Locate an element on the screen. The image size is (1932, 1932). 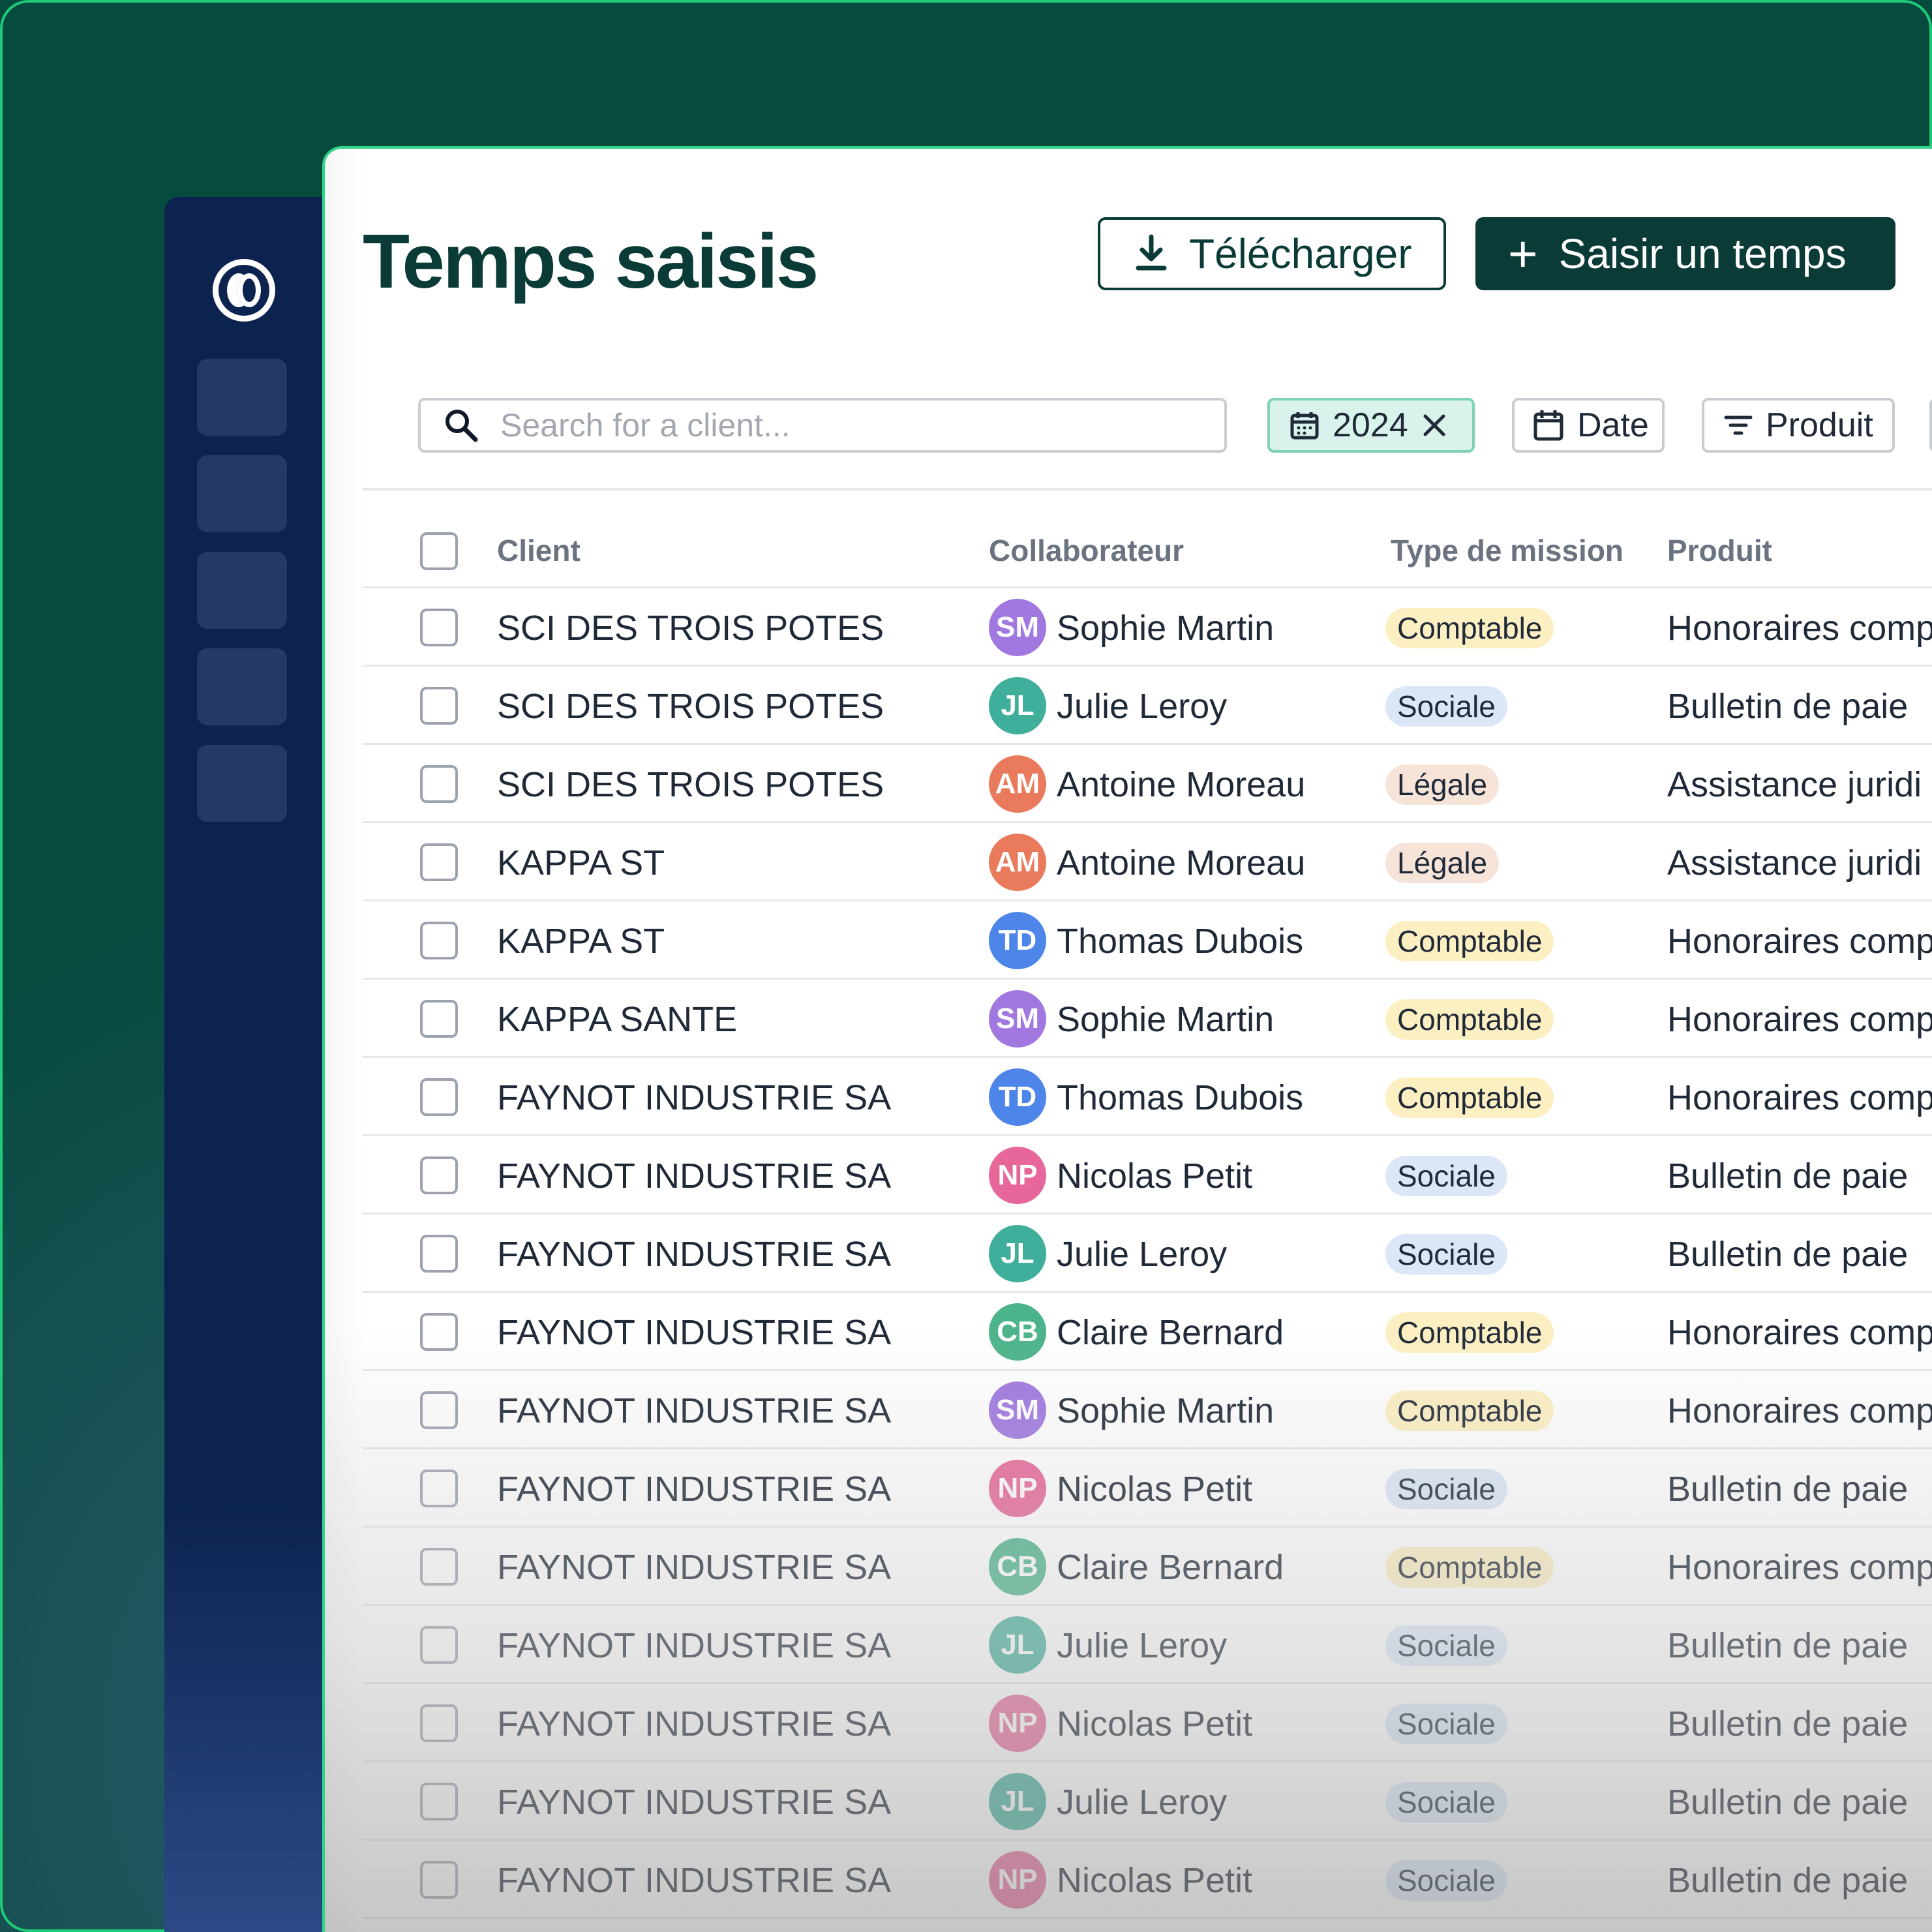
date-filter-label: Date is located at coordinates (1613, 425).